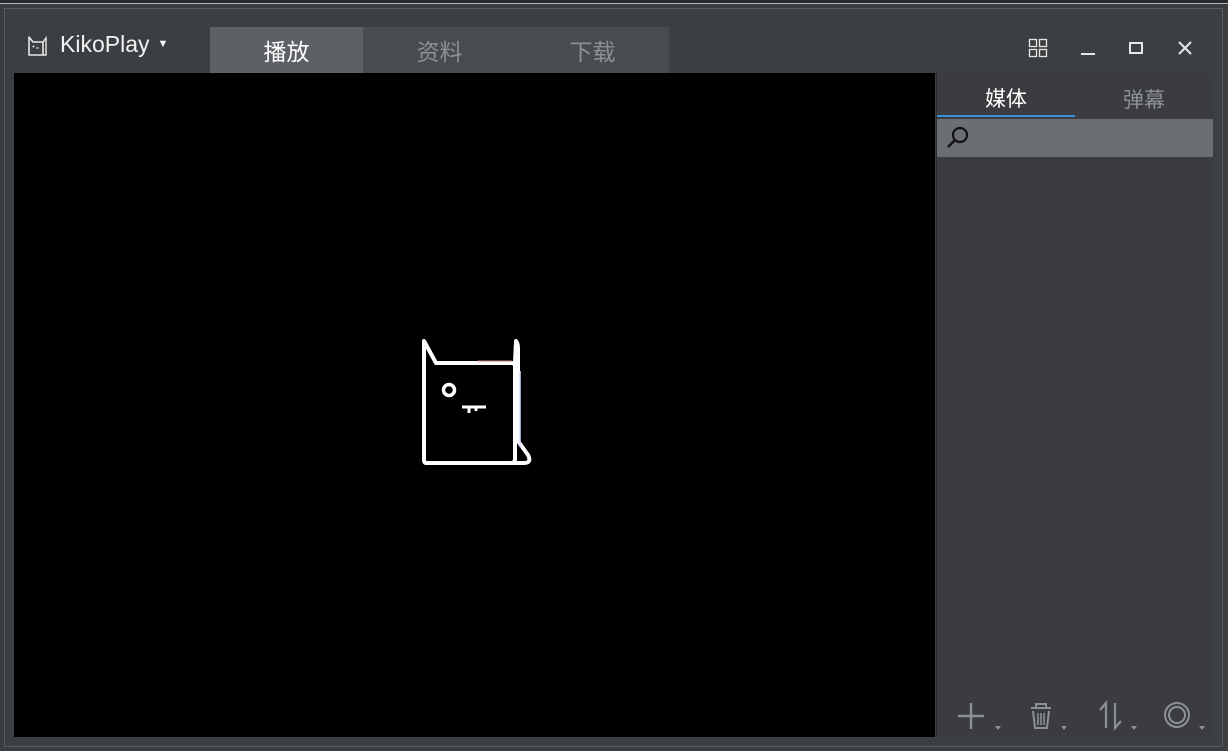 This screenshot has height=751, width=1228. What do you see at coordinates (477, 402) in the screenshot?
I see `kikoplay-cat-logo-icon` at bounding box center [477, 402].